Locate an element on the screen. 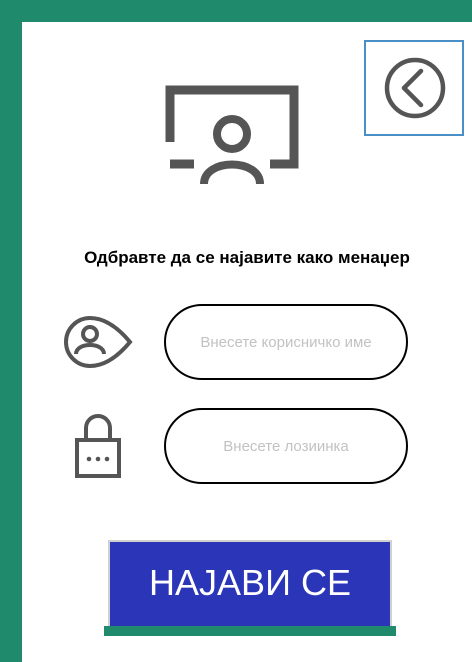  login-button: НАЈАВИ СЕ is located at coordinates (250, 586).